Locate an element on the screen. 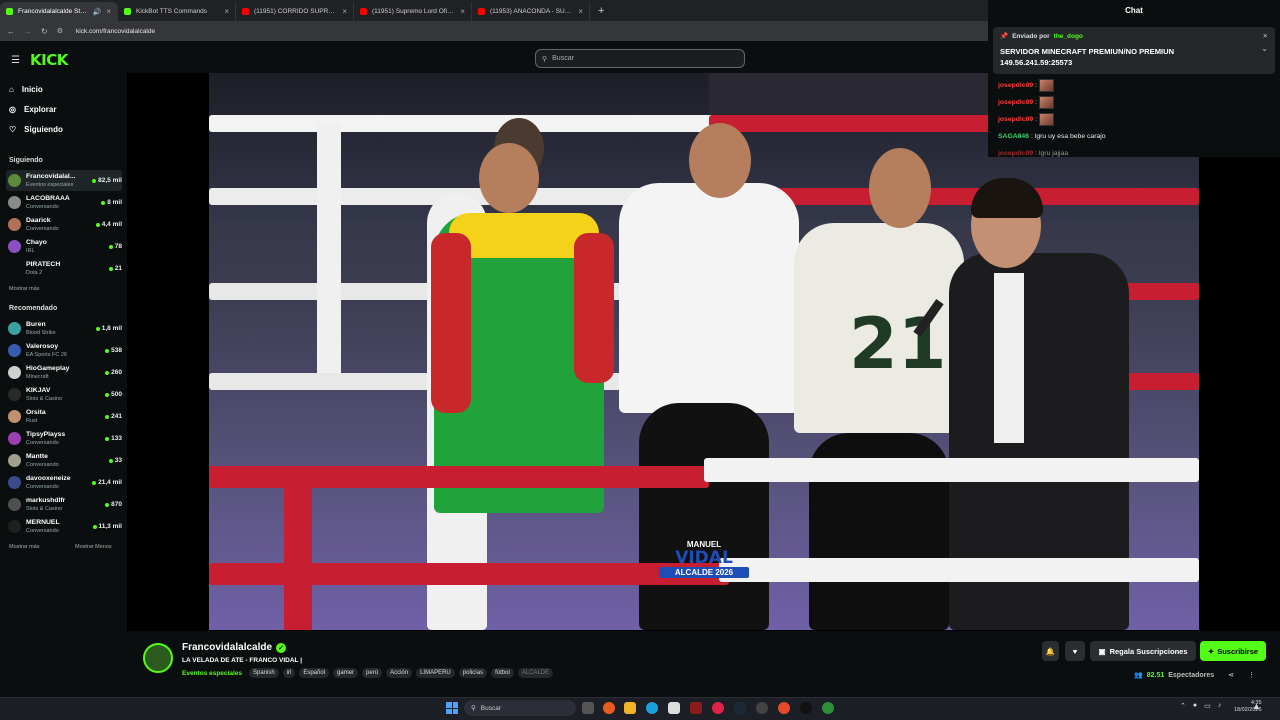 The height and width of the screenshot is (720, 1280). live-dot-icon is located at coordinates (110, 268).